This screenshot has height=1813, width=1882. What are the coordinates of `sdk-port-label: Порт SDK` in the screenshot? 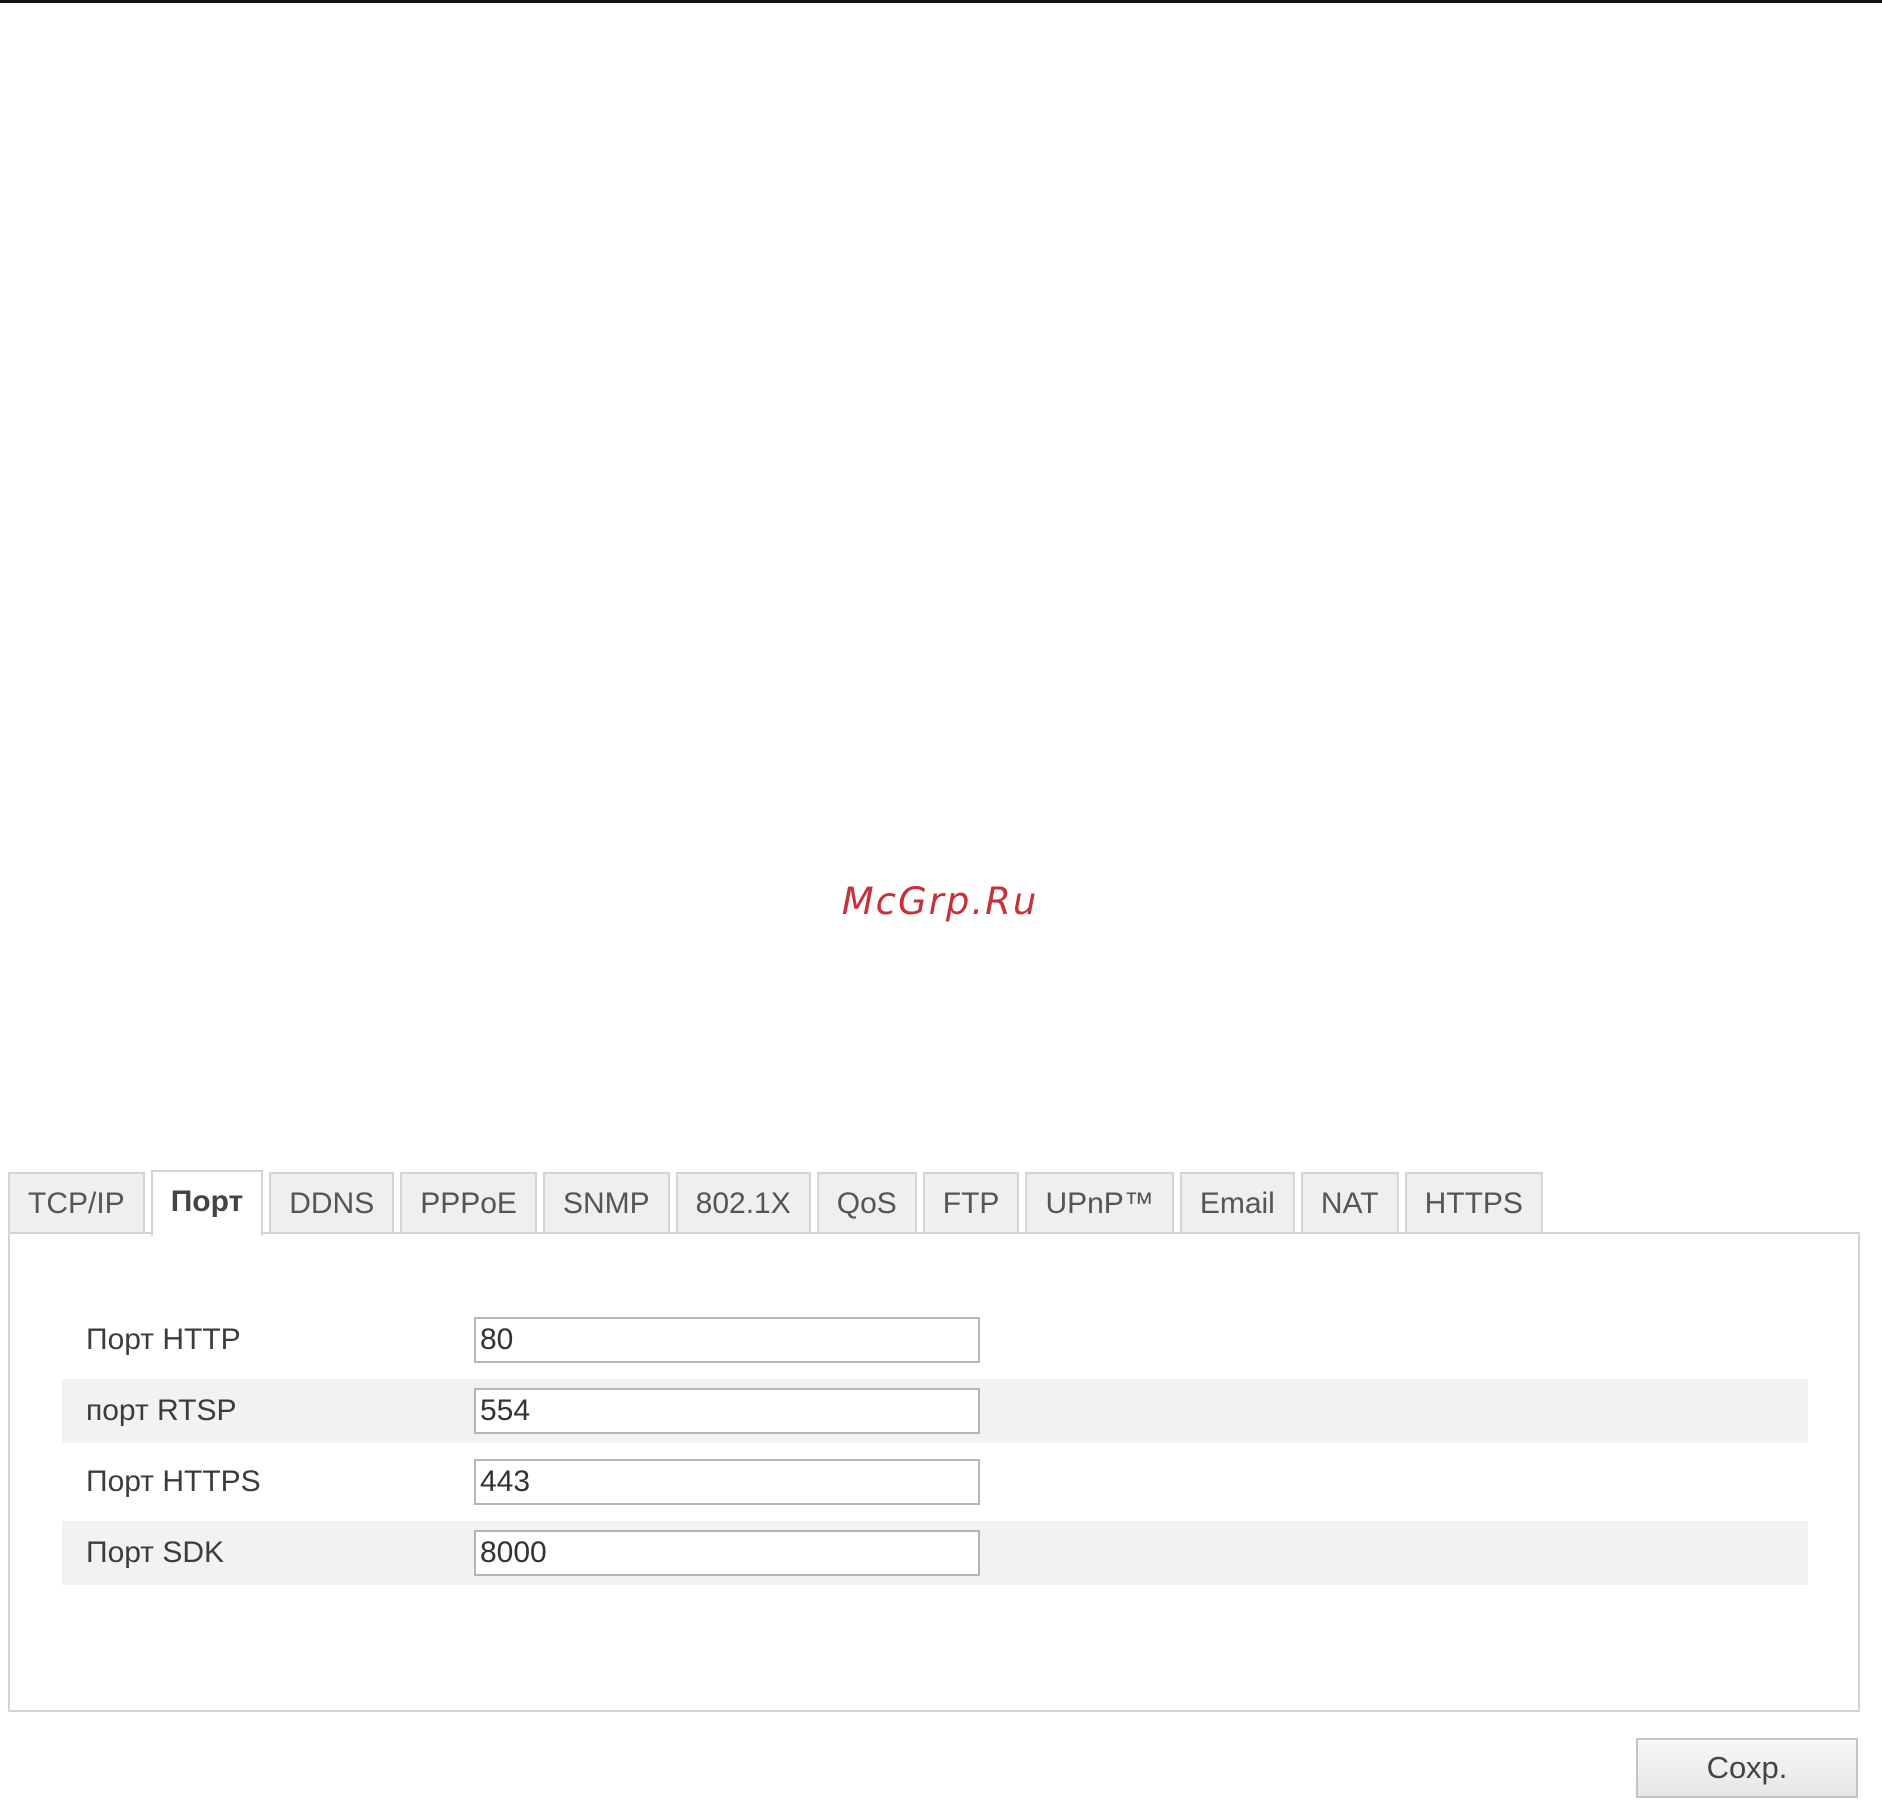 It's located at (155, 1552).